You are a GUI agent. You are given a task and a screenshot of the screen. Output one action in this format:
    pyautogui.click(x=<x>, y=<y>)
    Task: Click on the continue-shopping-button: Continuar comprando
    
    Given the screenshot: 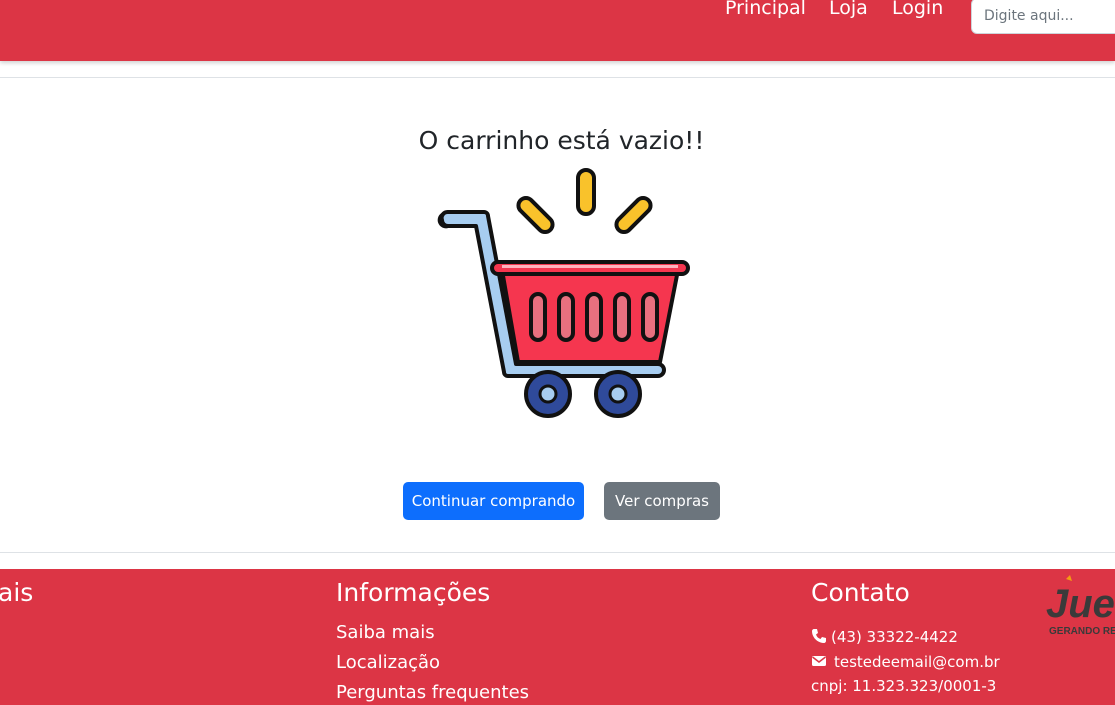 What is the action you would take?
    pyautogui.click(x=493, y=501)
    